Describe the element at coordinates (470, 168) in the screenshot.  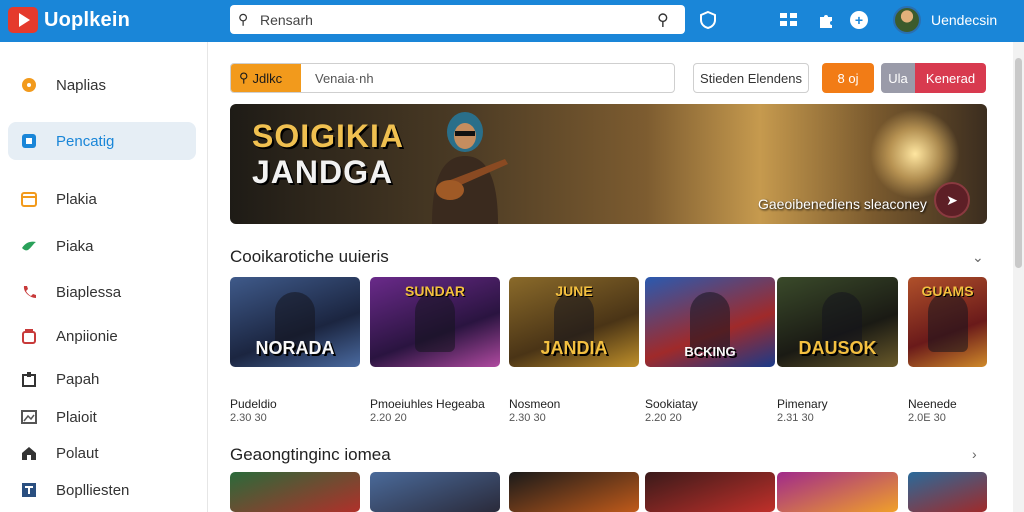
I see `banner-hero-figure` at that location.